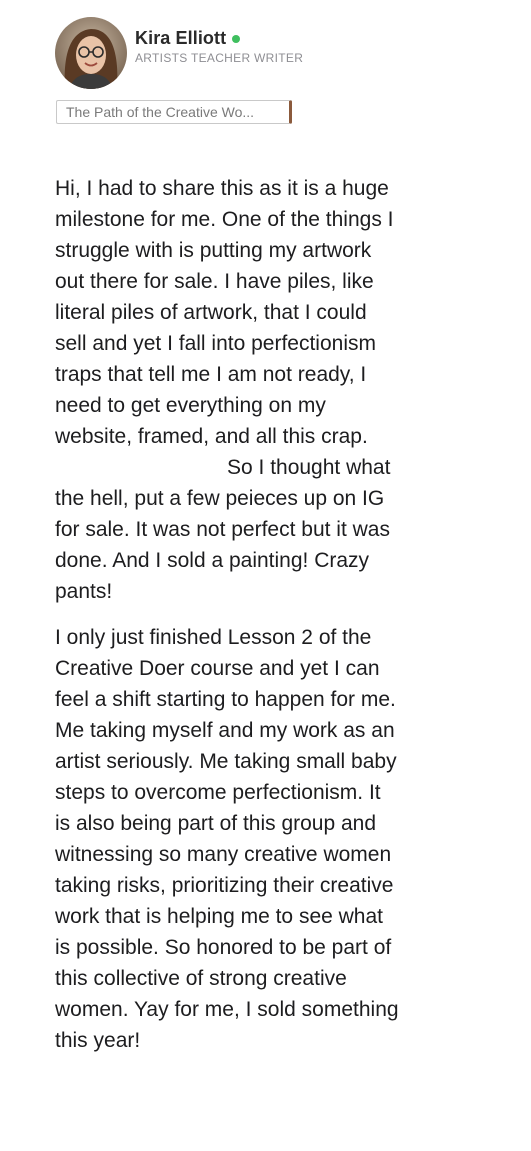 This screenshot has width=531, height=1151. I want to click on text-line: literal piles of artwork, that I could, so click(211, 312).